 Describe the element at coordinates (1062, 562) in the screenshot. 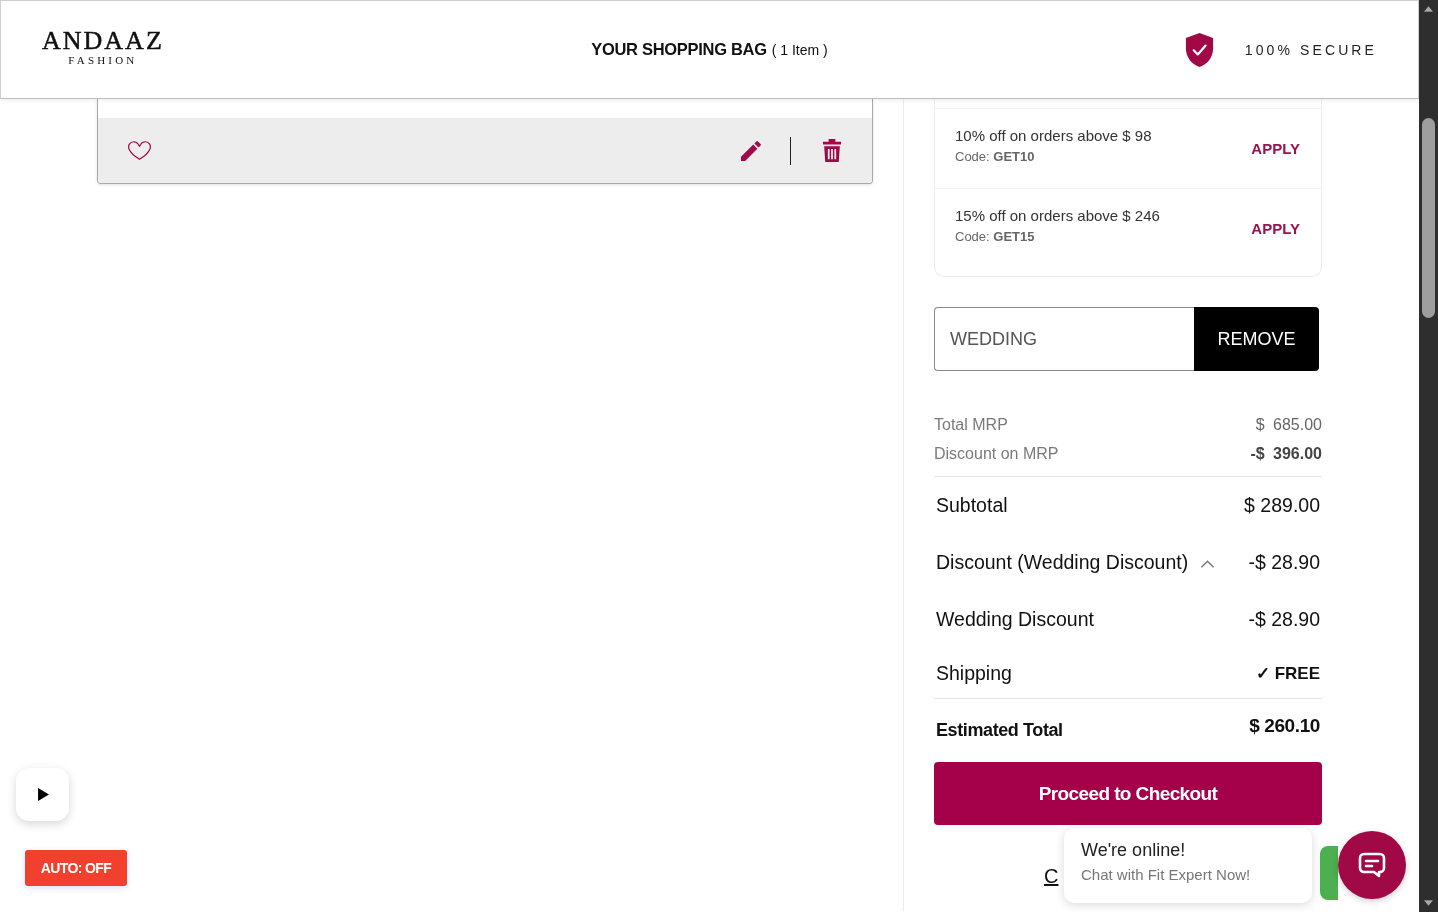

I see `discount-label: Discount (Wedding Discount)` at that location.